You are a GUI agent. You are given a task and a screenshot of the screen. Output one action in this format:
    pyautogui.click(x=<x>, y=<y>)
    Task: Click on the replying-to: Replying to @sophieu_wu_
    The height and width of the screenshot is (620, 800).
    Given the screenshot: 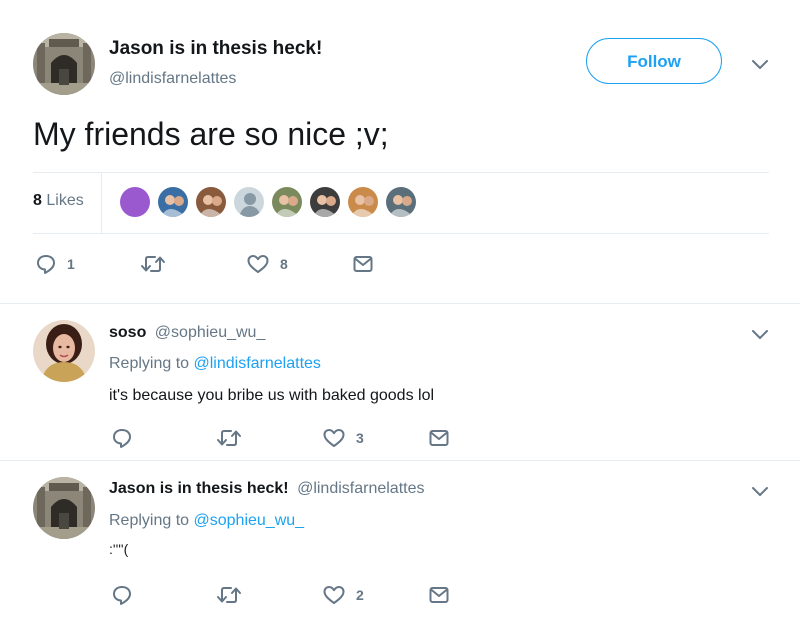 What is the action you would take?
    pyautogui.click(x=206, y=521)
    